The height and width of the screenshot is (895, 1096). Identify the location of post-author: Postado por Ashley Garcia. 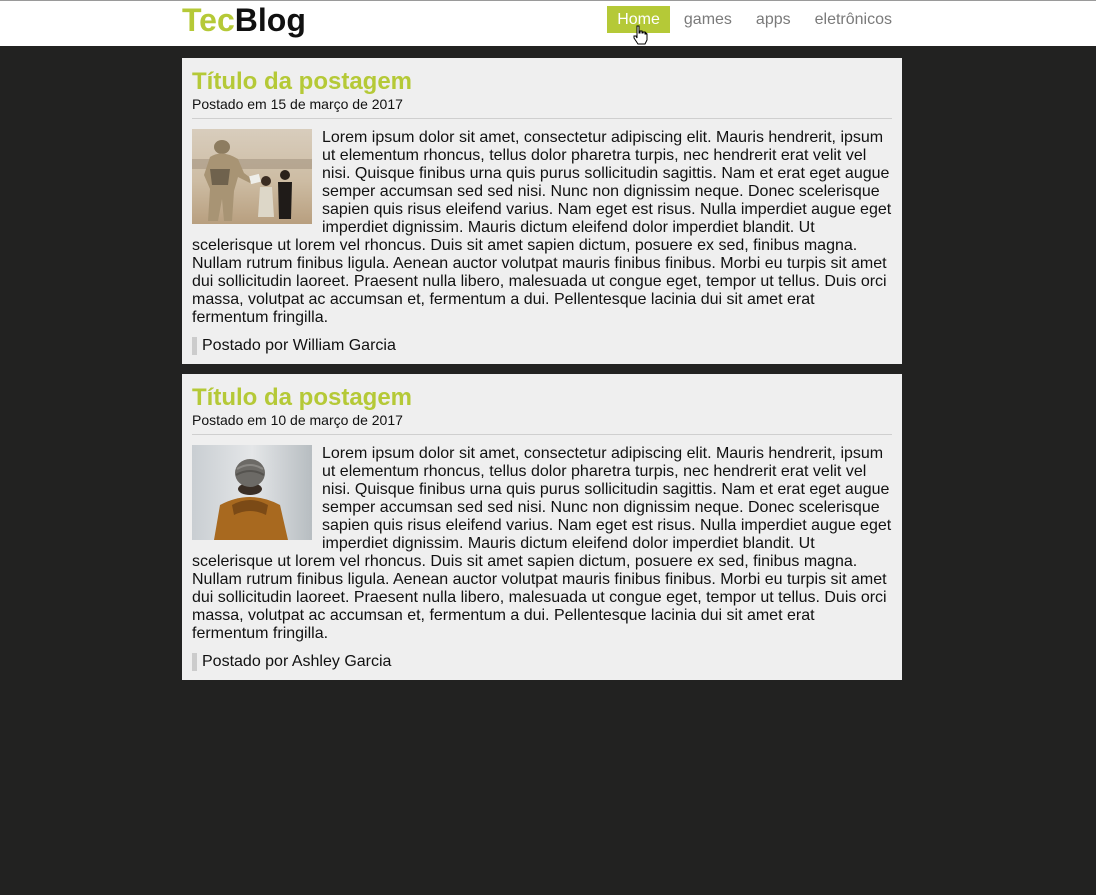
(542, 662).